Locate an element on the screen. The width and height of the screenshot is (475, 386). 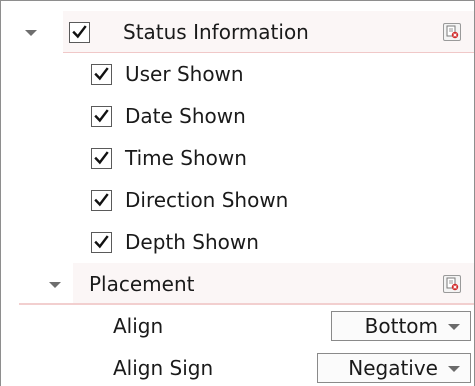
time-shown-label: Time Shown is located at coordinates (186, 158).